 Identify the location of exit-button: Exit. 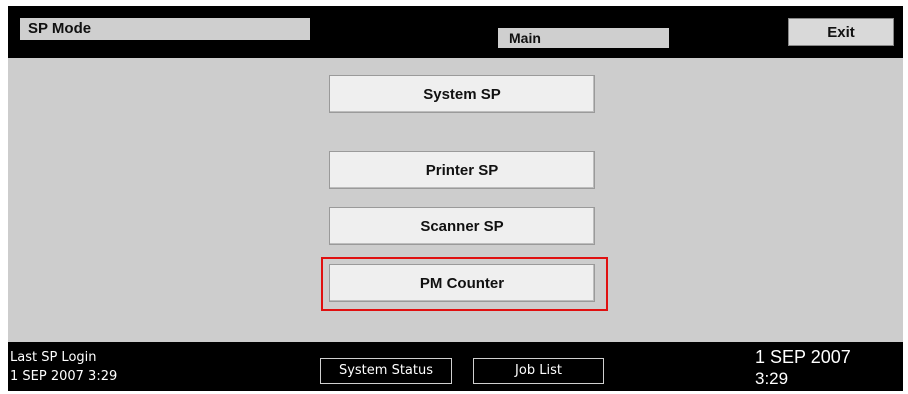
(841, 32).